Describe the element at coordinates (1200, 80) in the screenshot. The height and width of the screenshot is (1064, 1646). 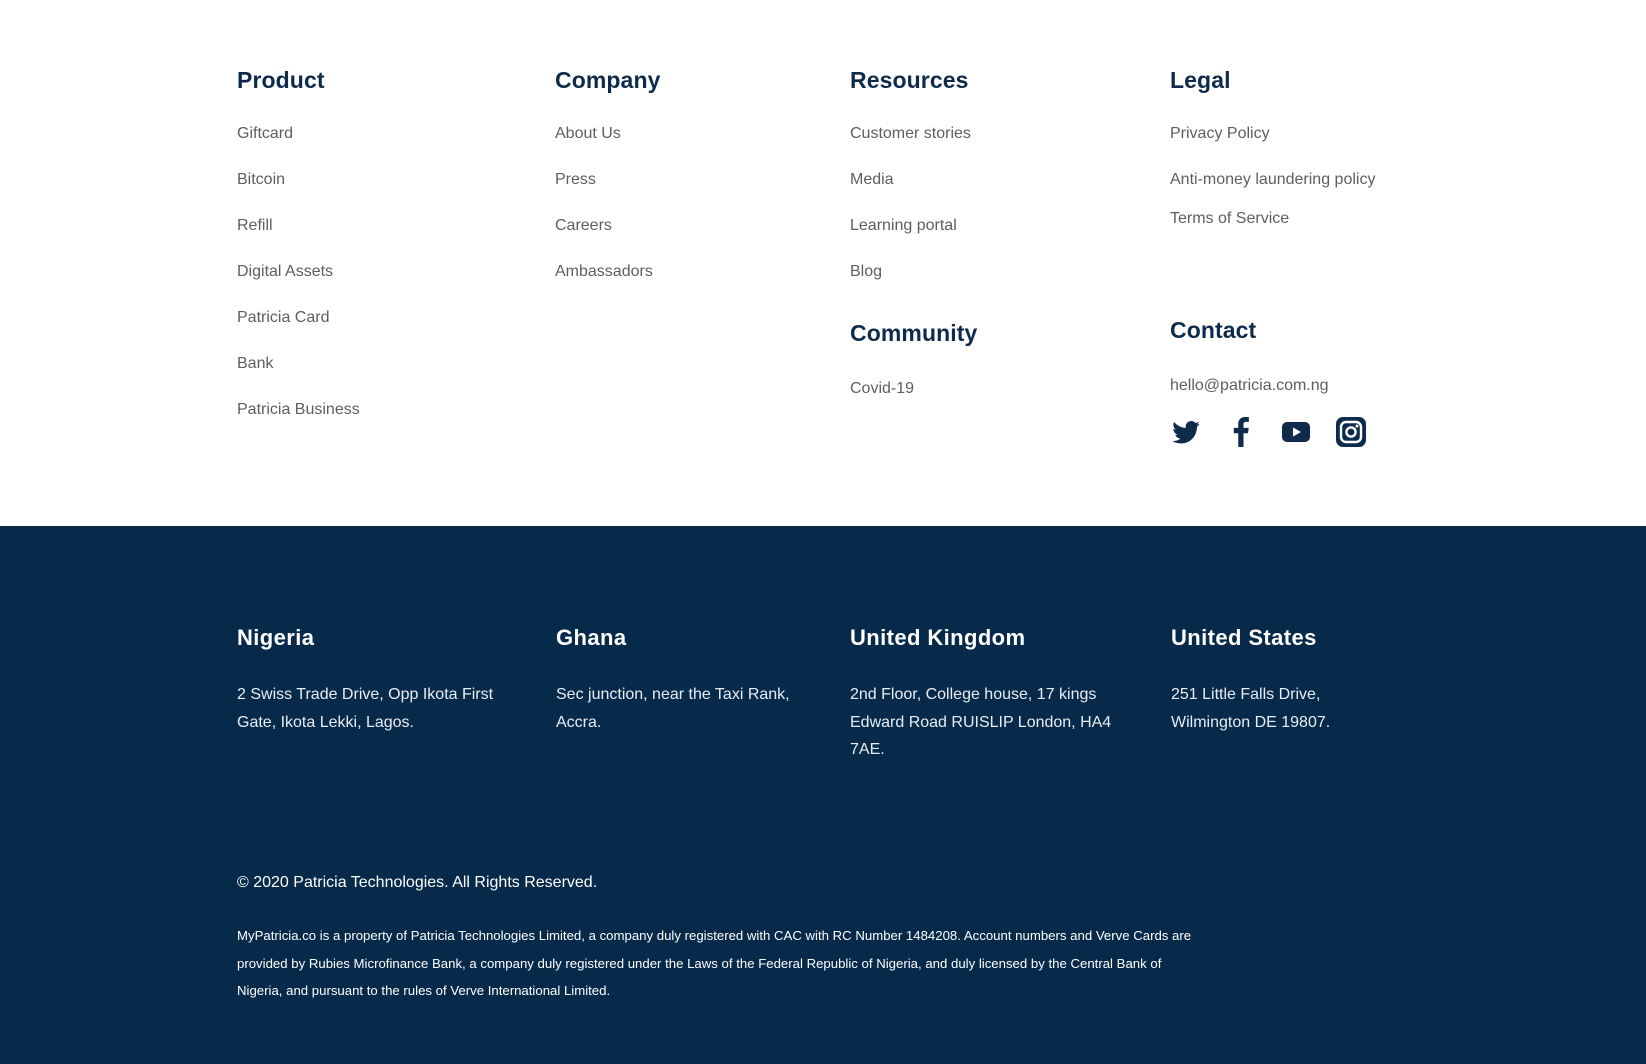
I see `legal-heading: Legal` at that location.